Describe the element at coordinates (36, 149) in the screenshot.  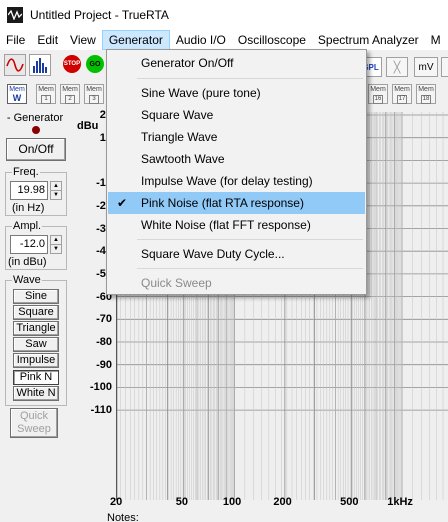
I see `generator-onoff-button: On/Off` at that location.